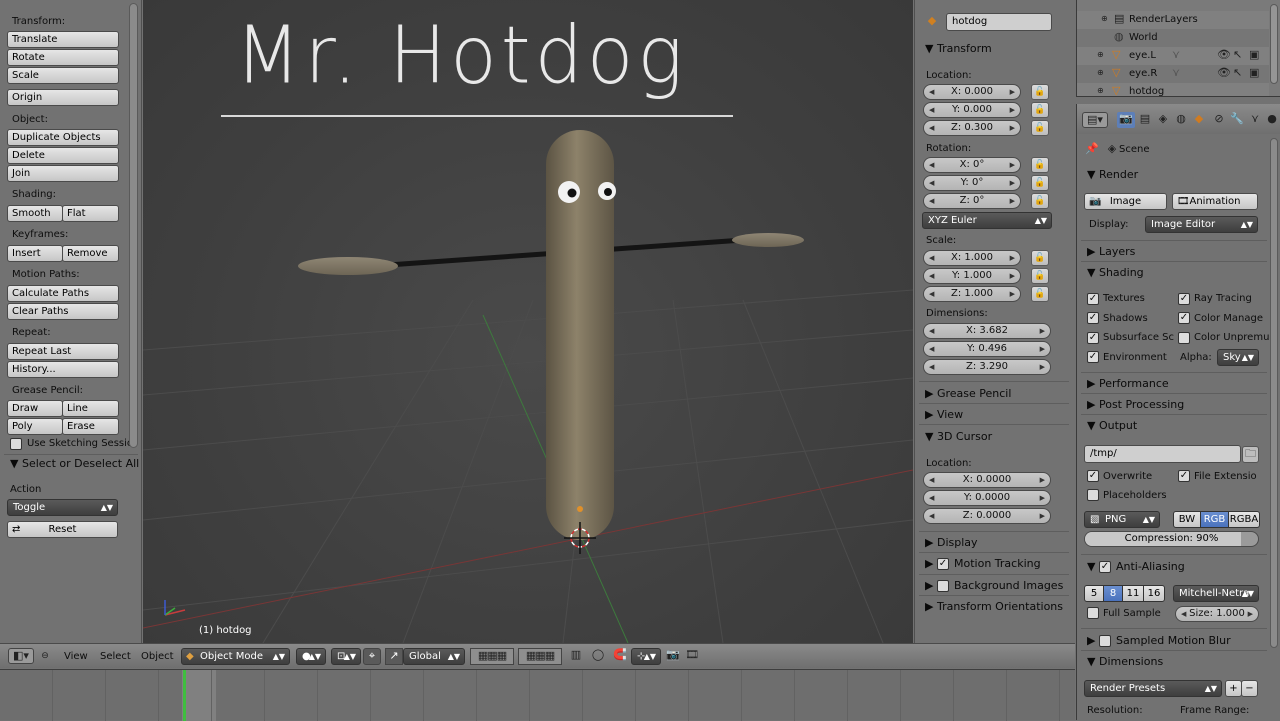  What do you see at coordinates (35, 213) in the screenshot?
I see `smooth-button: Smooth` at bounding box center [35, 213].